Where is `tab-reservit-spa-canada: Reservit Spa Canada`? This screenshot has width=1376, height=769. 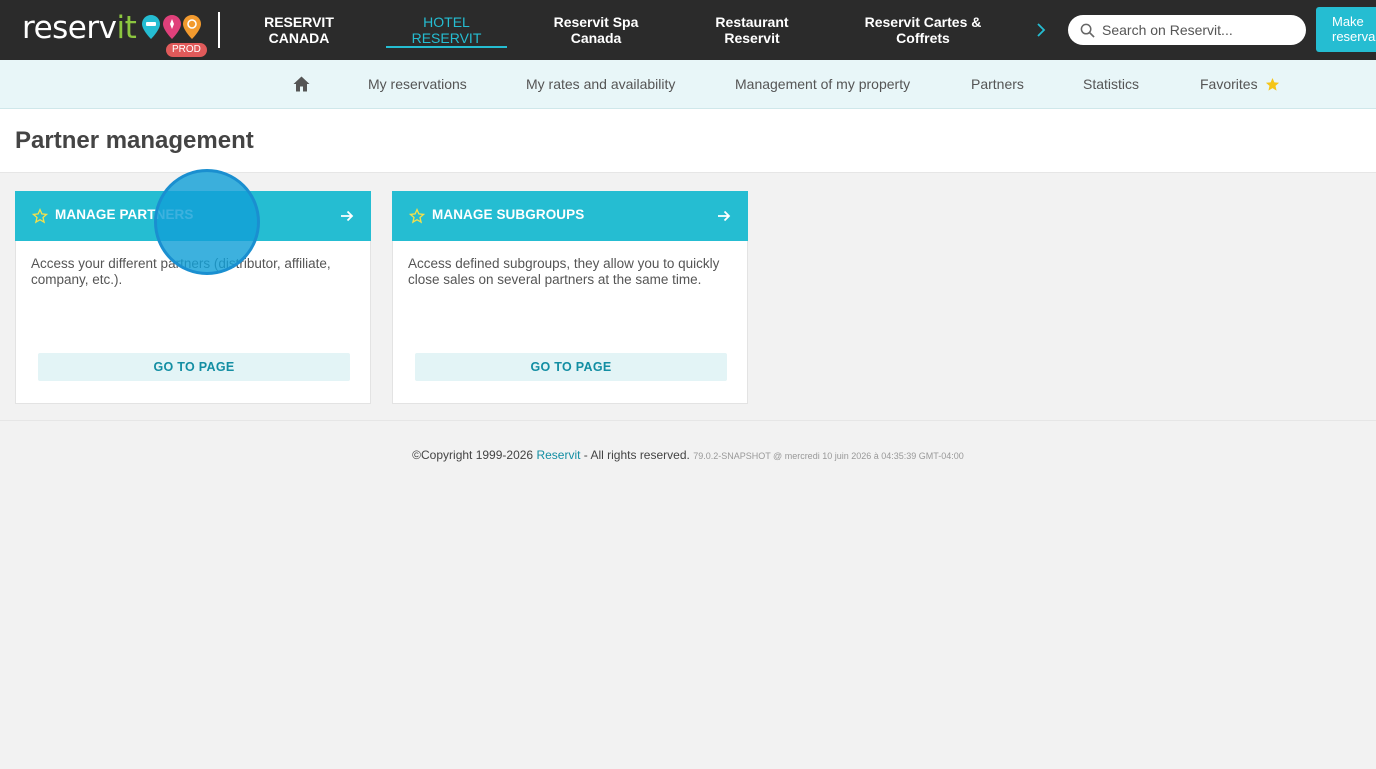
tab-reservit-spa-canada: Reservit Spa Canada is located at coordinates (596, 30).